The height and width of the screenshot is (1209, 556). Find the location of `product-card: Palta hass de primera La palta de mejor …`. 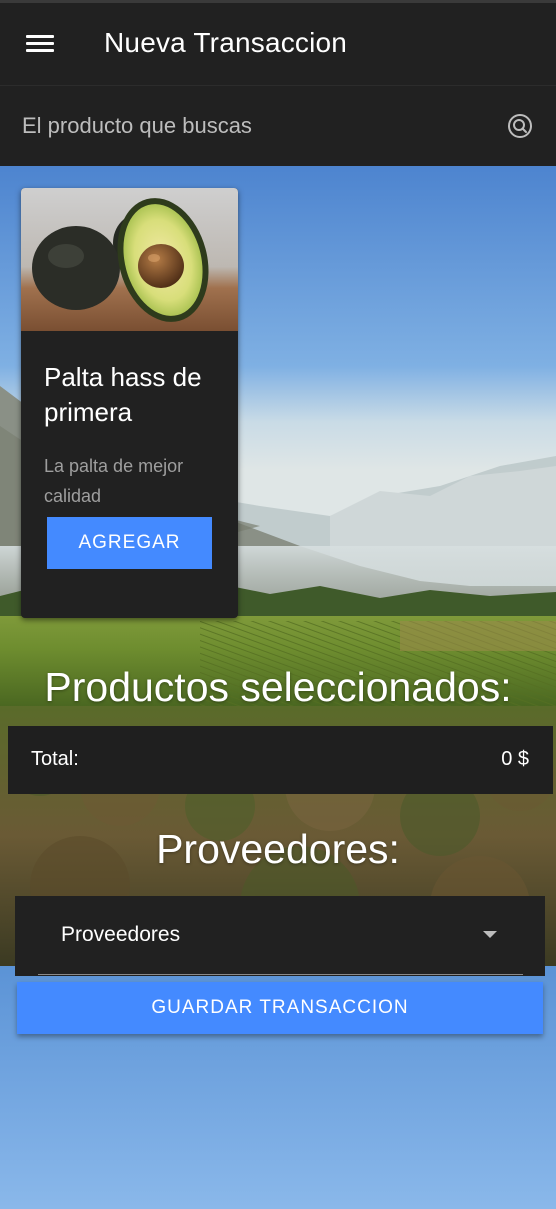

product-card: Palta hass de primera La palta de mejor … is located at coordinates (129, 403).